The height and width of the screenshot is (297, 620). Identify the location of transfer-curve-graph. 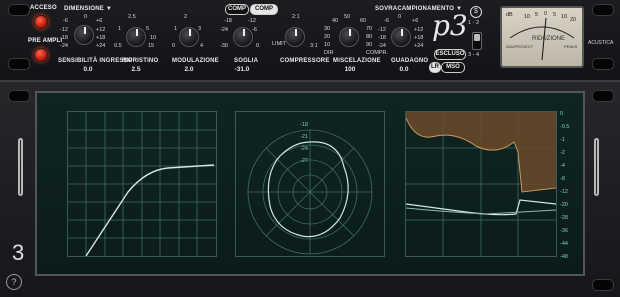
(142, 184).